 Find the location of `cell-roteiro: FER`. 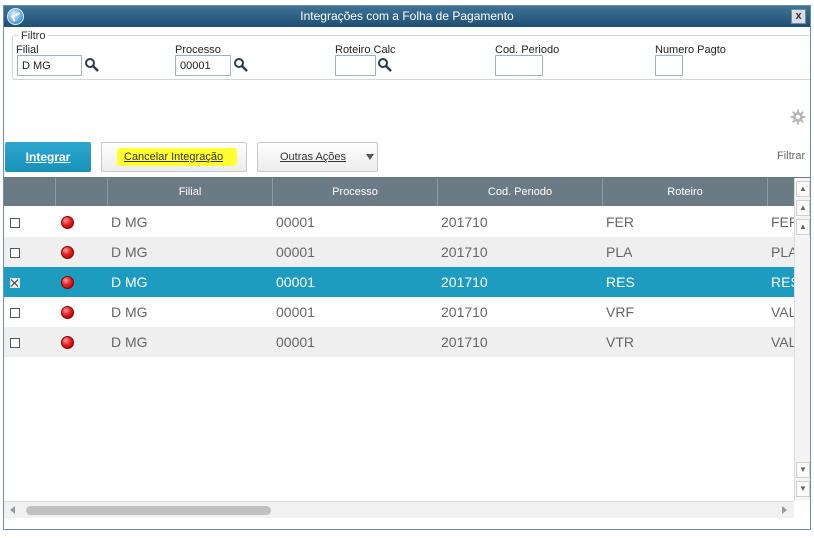

cell-roteiro: FER is located at coordinates (620, 222).